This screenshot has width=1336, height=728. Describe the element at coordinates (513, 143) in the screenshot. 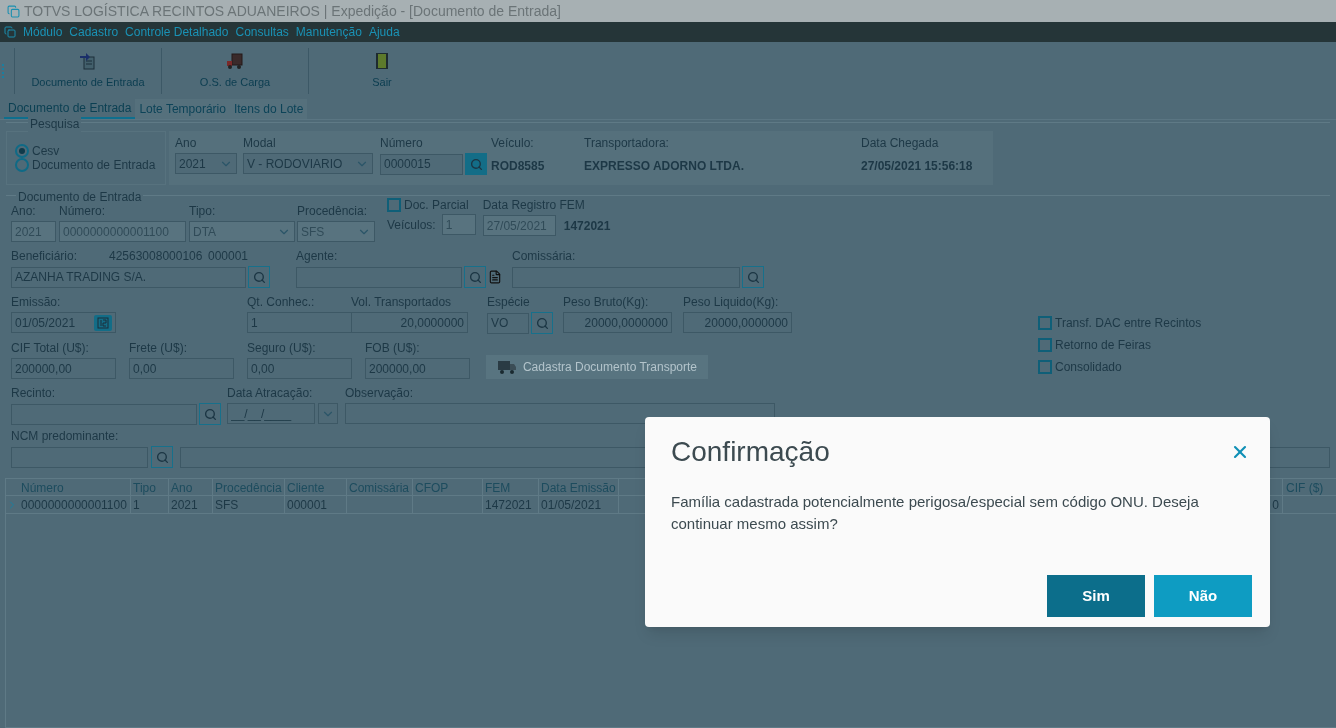

I see `field-label: Veículo:` at that location.